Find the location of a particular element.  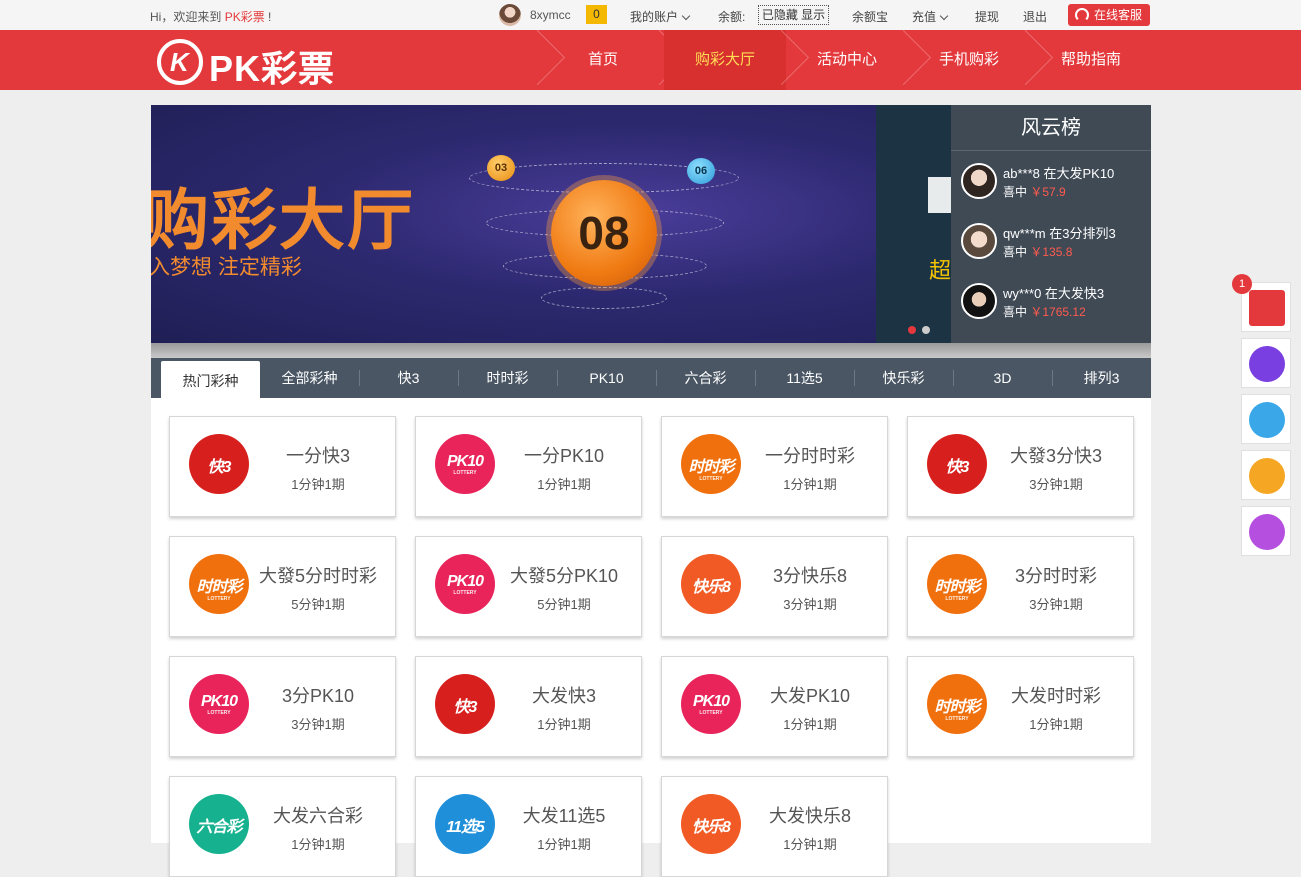

game-card: PK10 LOTTERY 大發5分PK10 5分钟1期 is located at coordinates (528, 586).